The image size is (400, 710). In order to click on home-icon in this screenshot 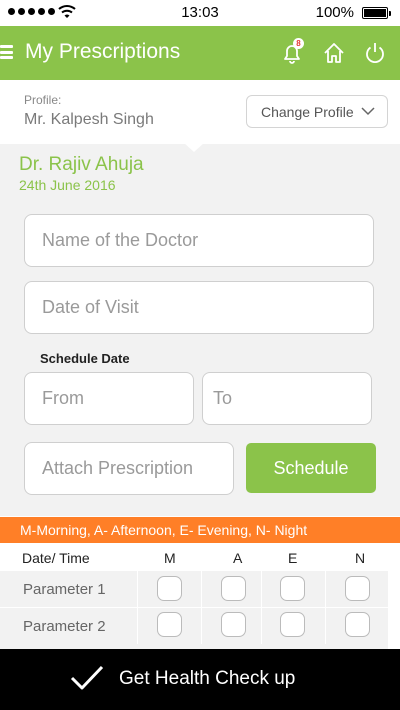, I will do `click(334, 53)`.